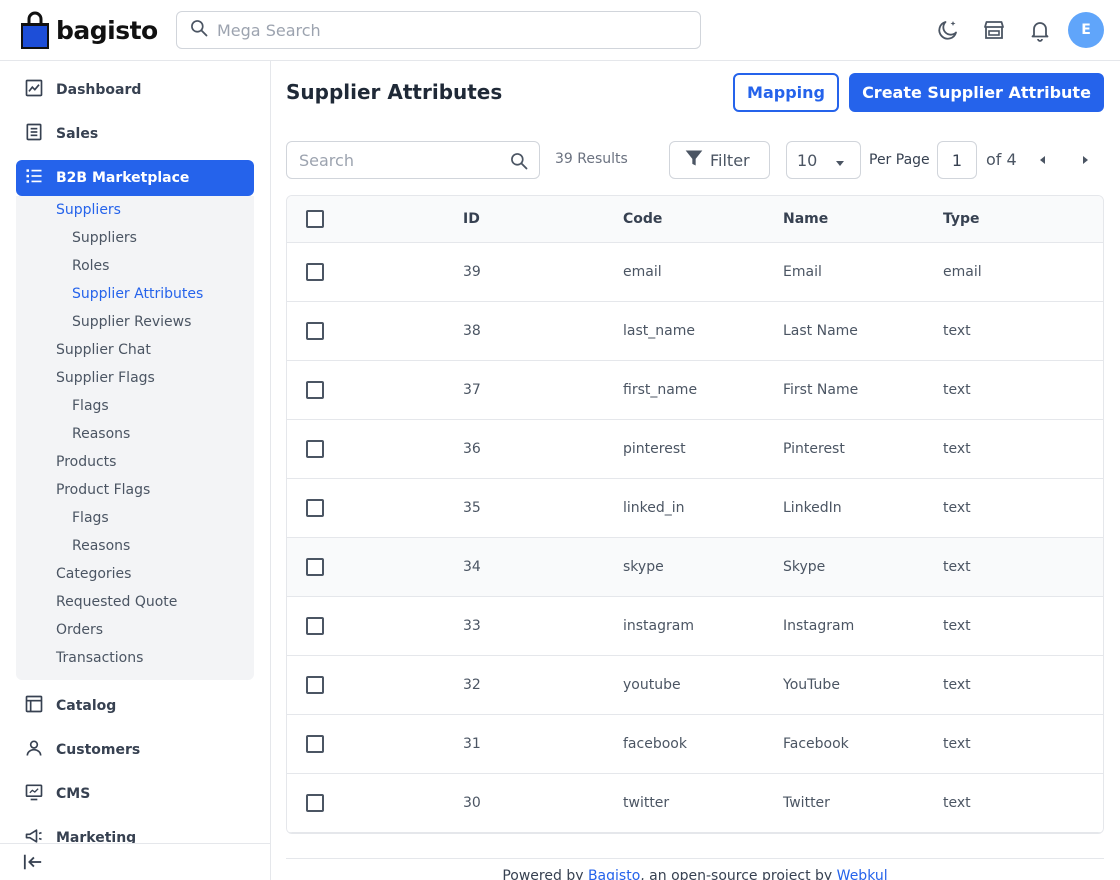  Describe the element at coordinates (103, 350) in the screenshot. I see `submenu-supplier-chat: Supplier Chat` at that location.